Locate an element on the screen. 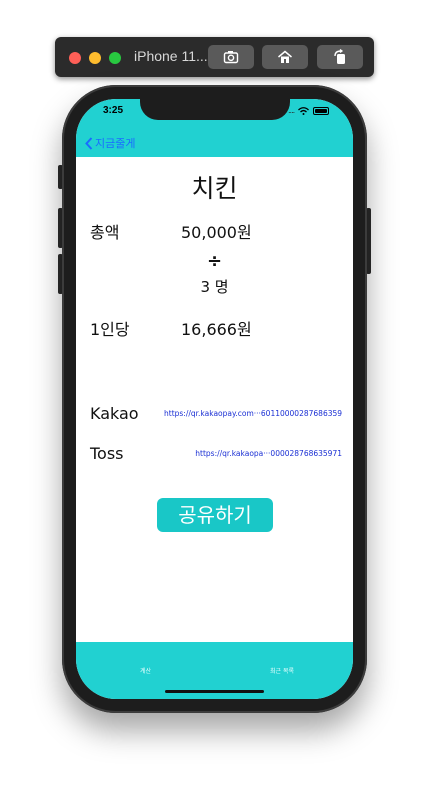 The image size is (429, 786). toss-label: Toss is located at coordinates (107, 453).